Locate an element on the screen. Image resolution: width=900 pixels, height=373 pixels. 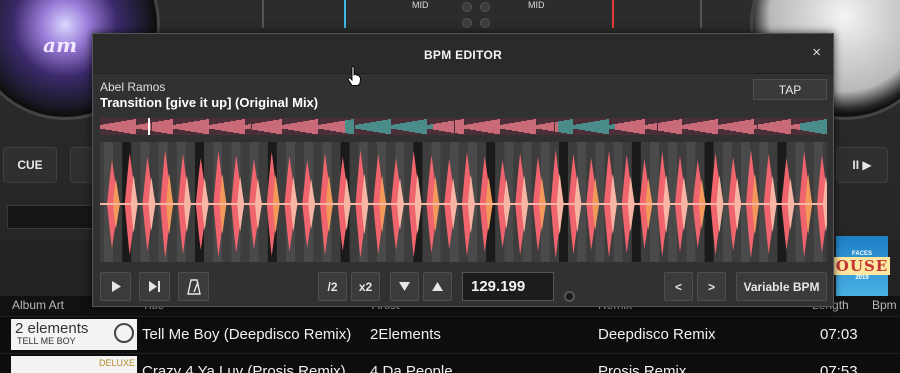
column-header-bpm: Bpm is located at coordinates (884, 305).